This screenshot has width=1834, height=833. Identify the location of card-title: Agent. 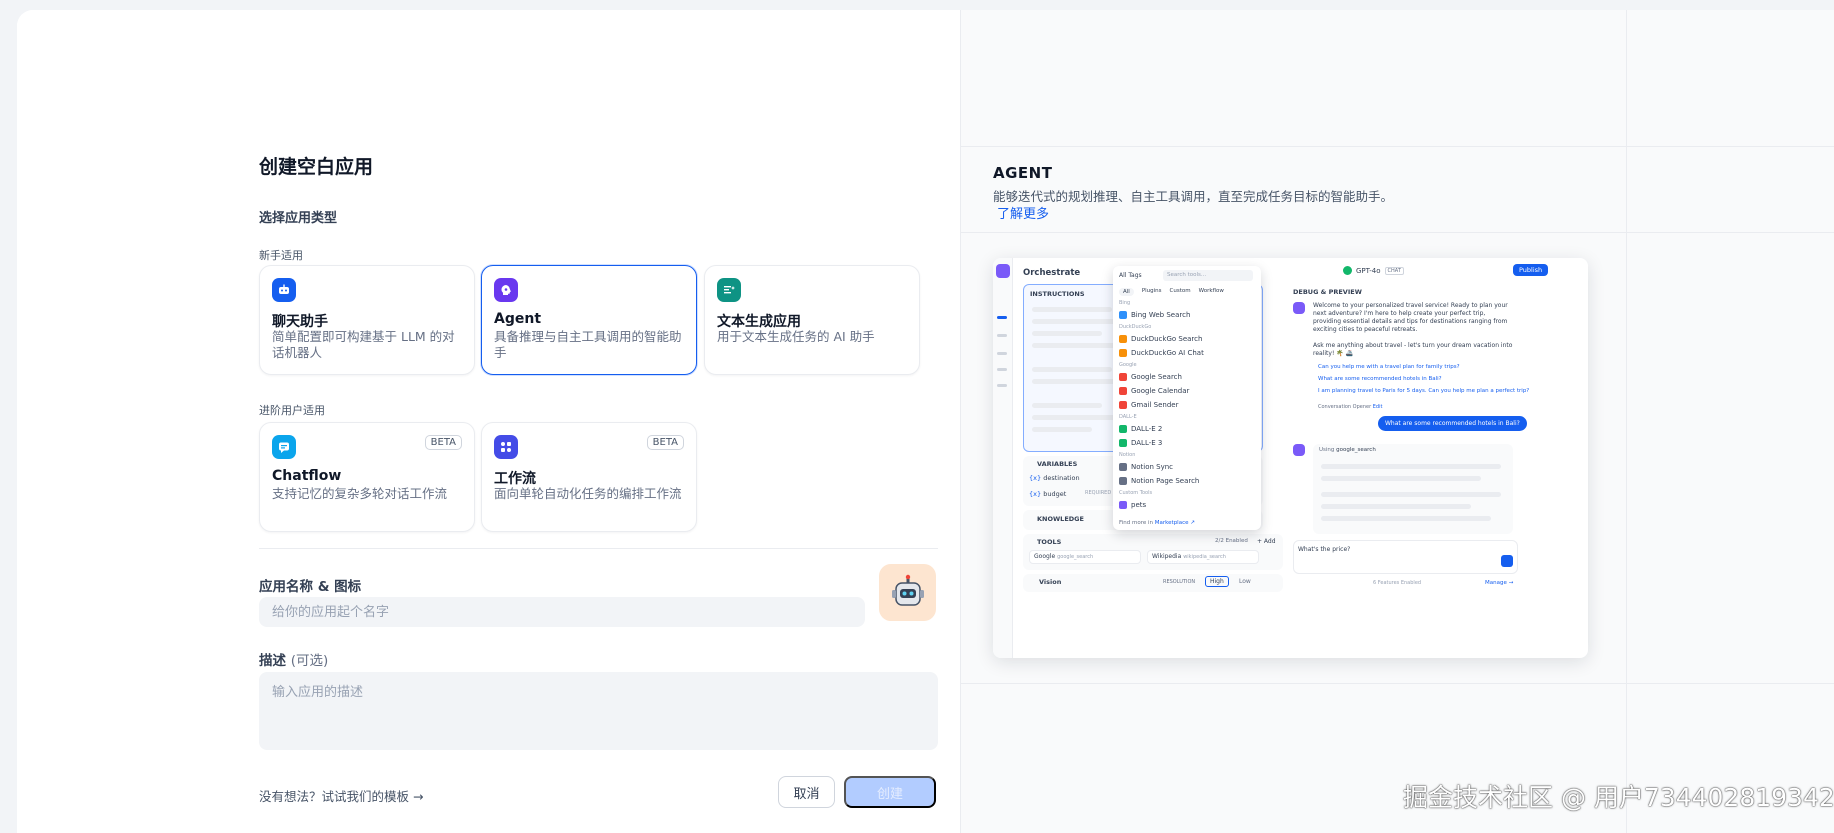
(518, 319).